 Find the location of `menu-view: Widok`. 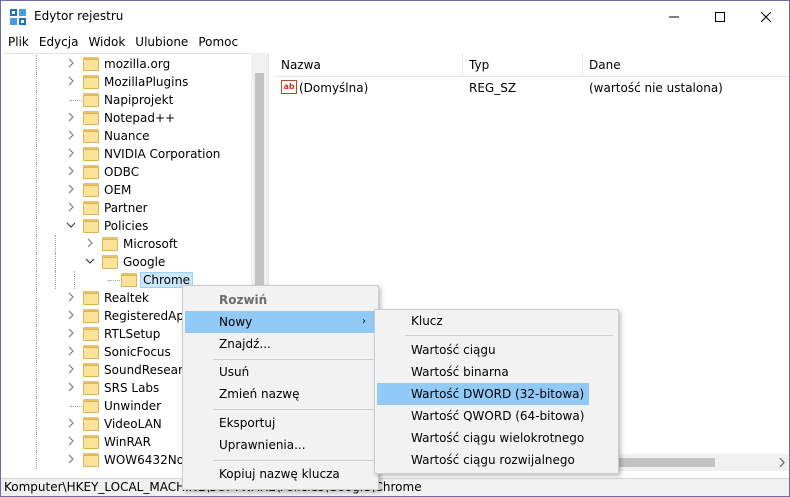

menu-view: Widok is located at coordinates (106, 42).